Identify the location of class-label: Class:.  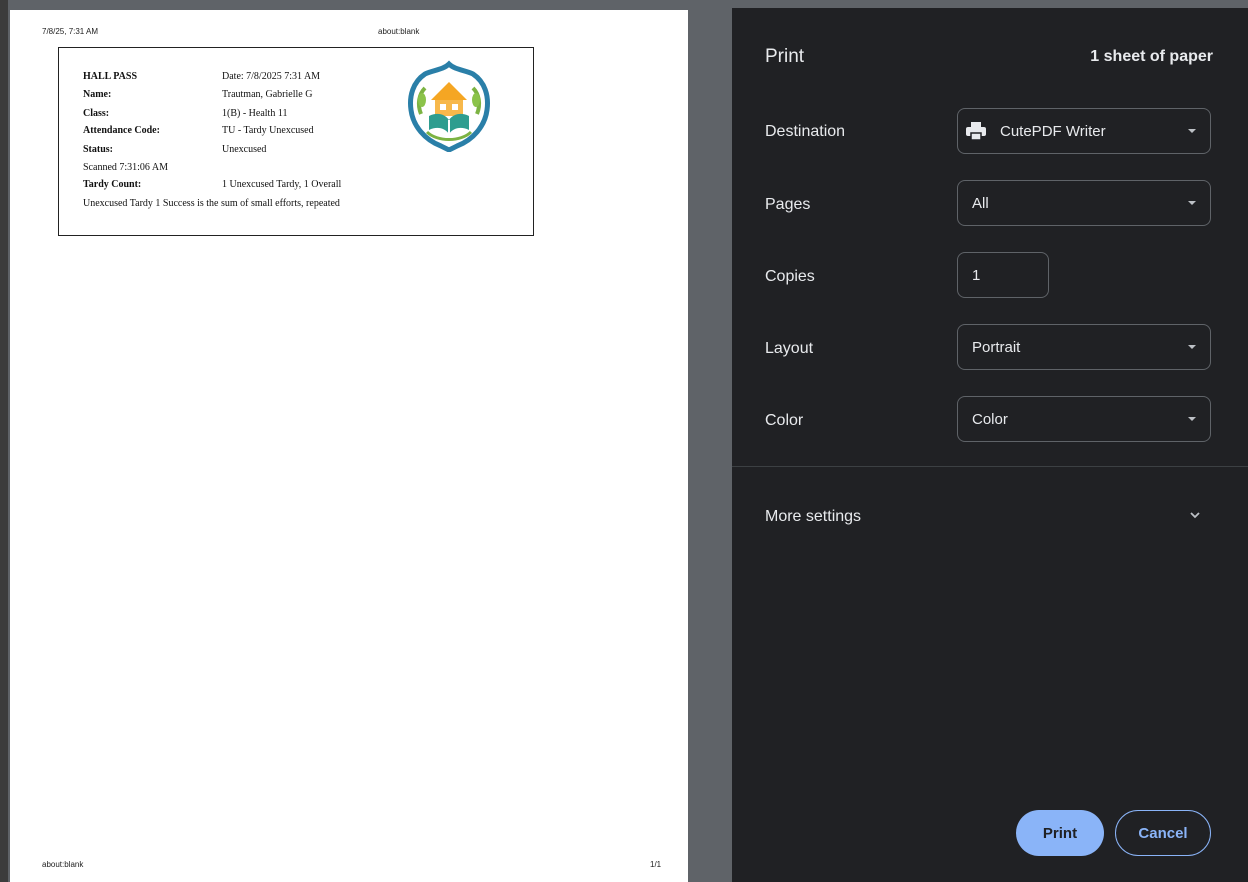
(96, 113).